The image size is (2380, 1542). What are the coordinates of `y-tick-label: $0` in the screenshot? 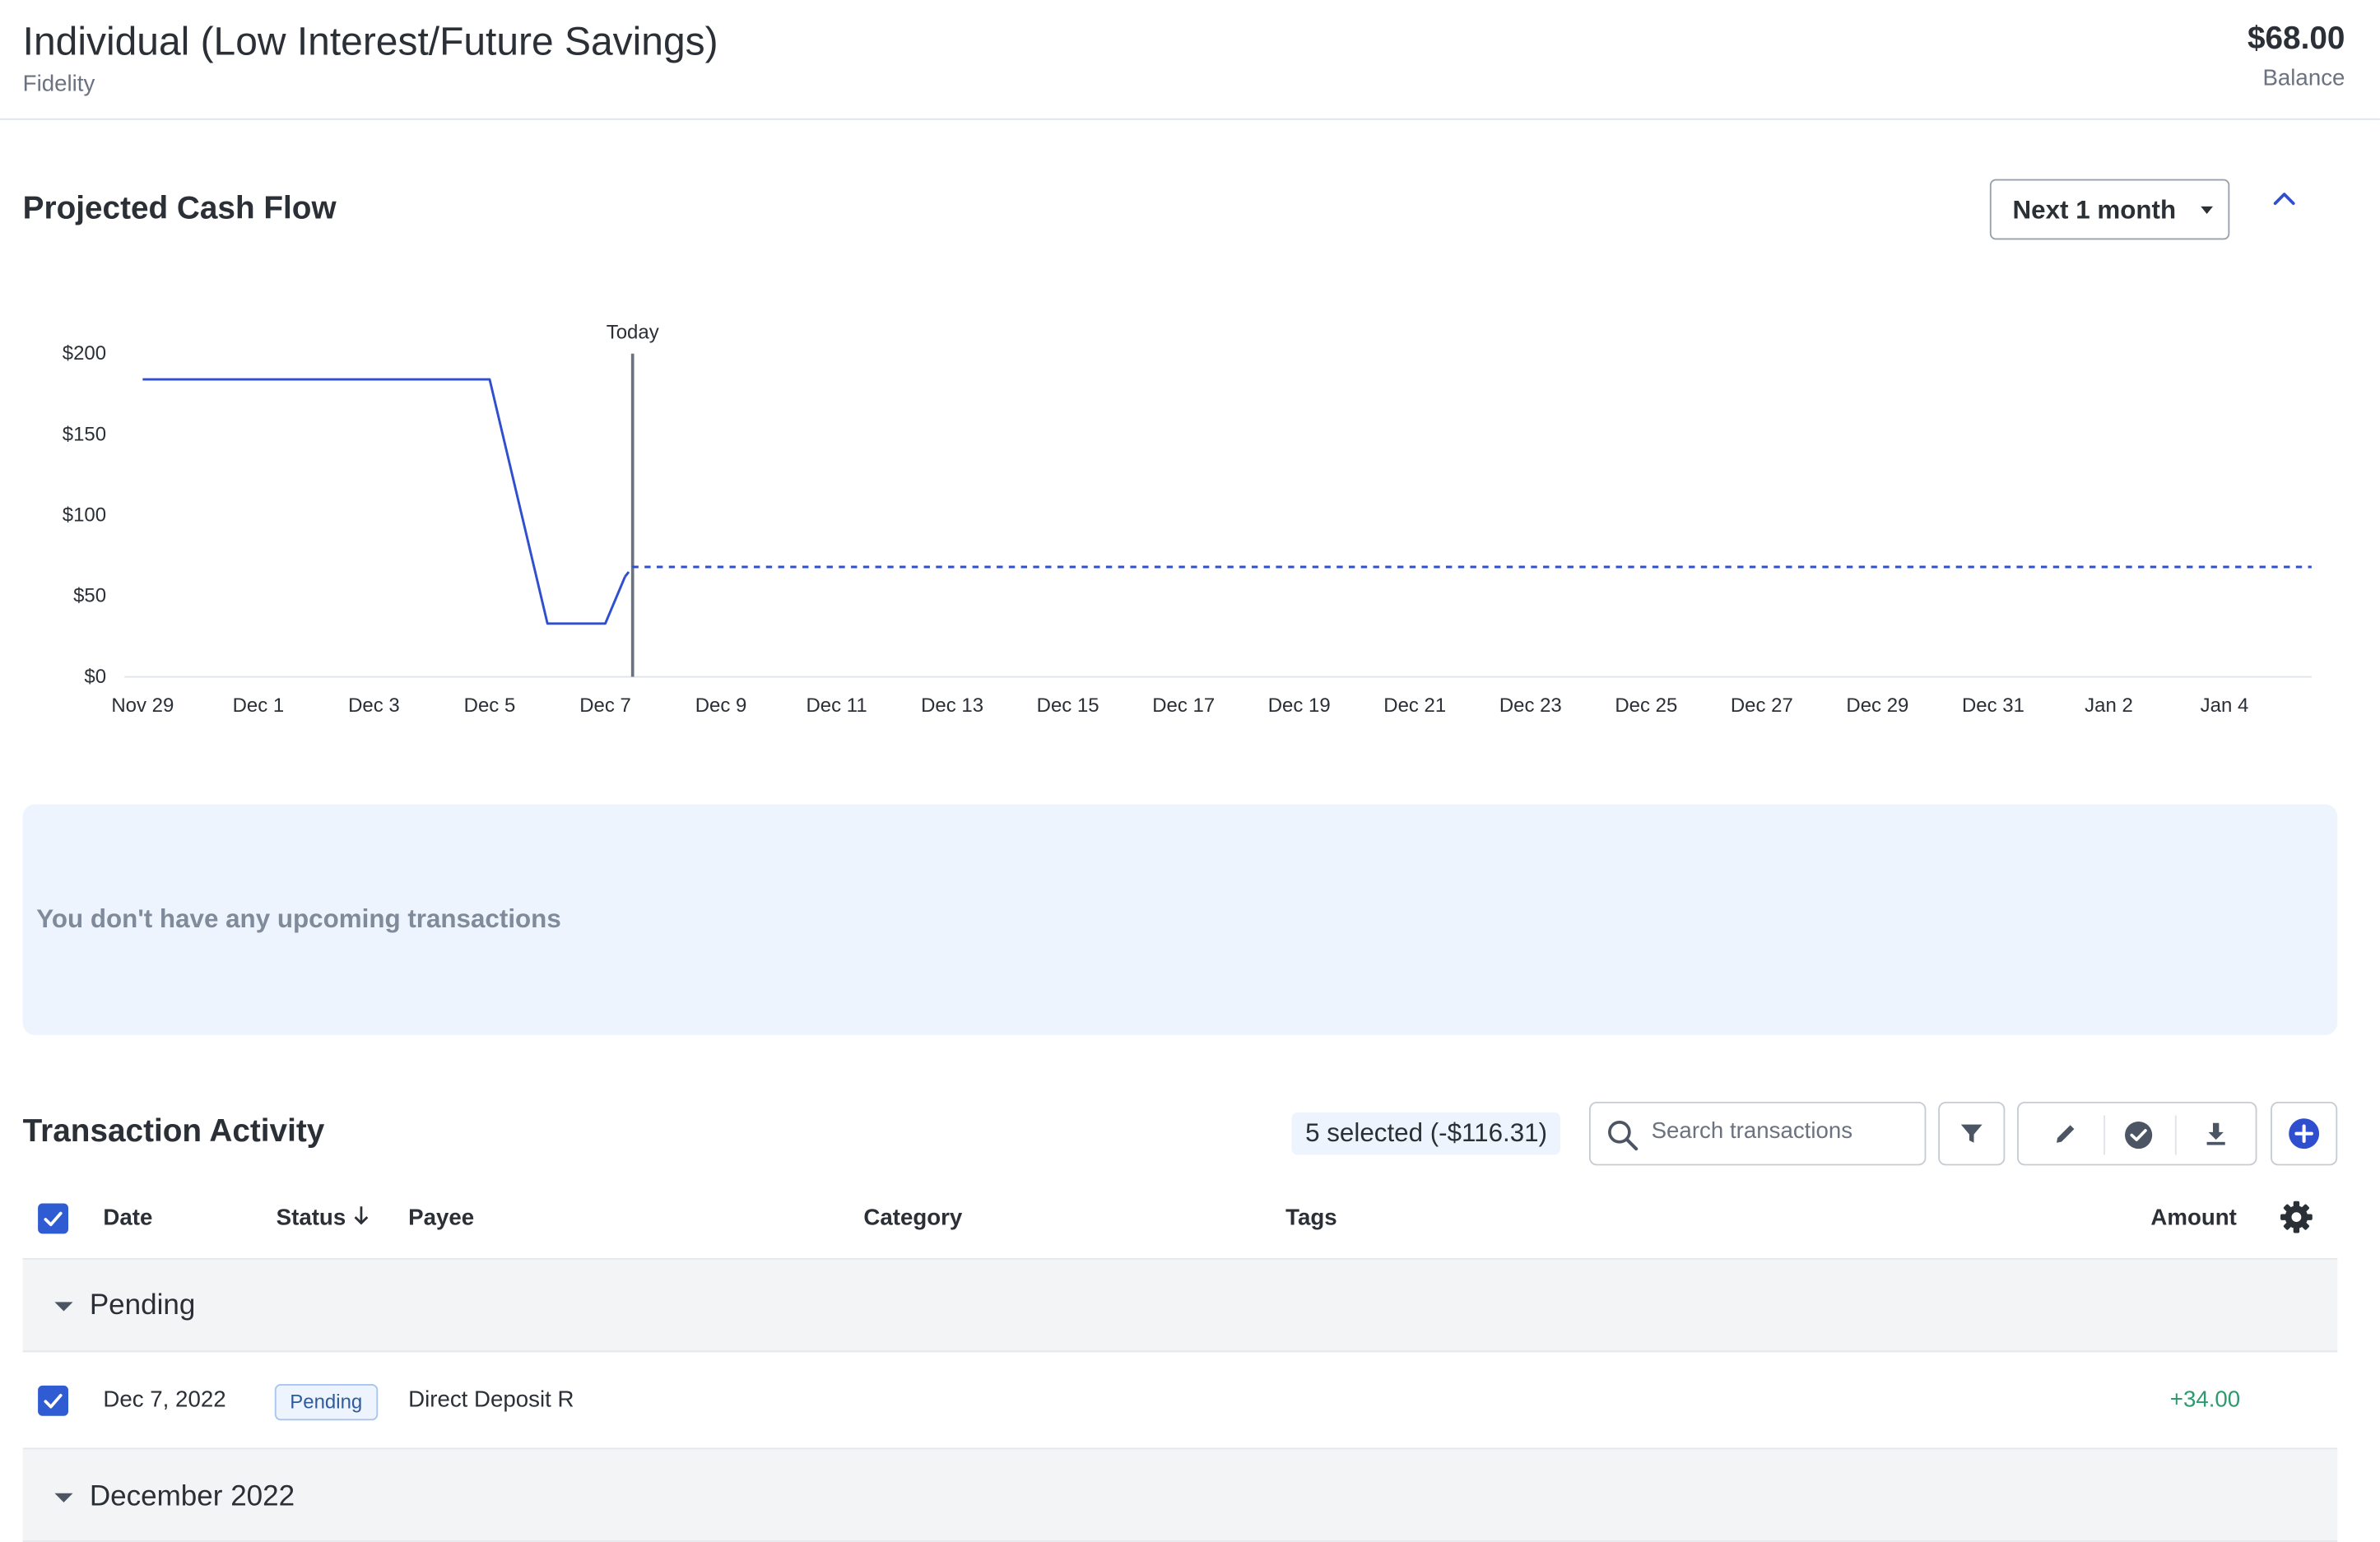 It's located at (95, 677).